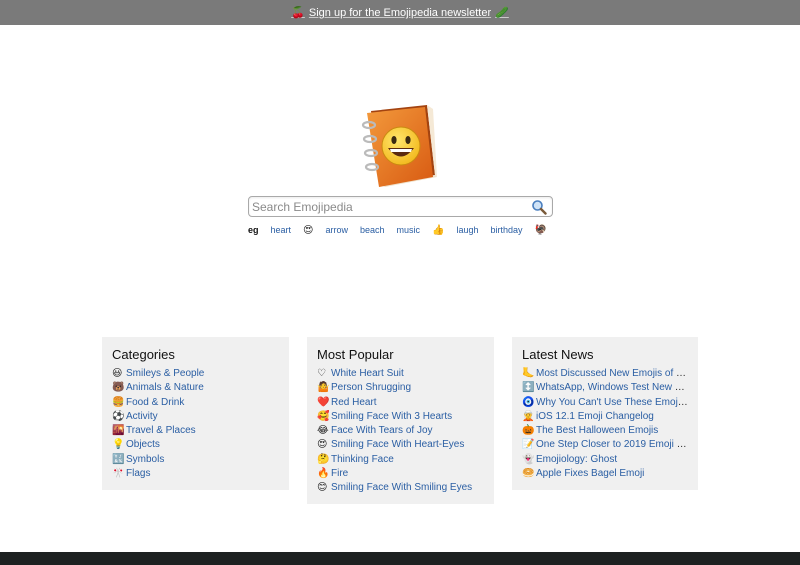  What do you see at coordinates (400, 558) in the screenshot?
I see `footer` at bounding box center [400, 558].